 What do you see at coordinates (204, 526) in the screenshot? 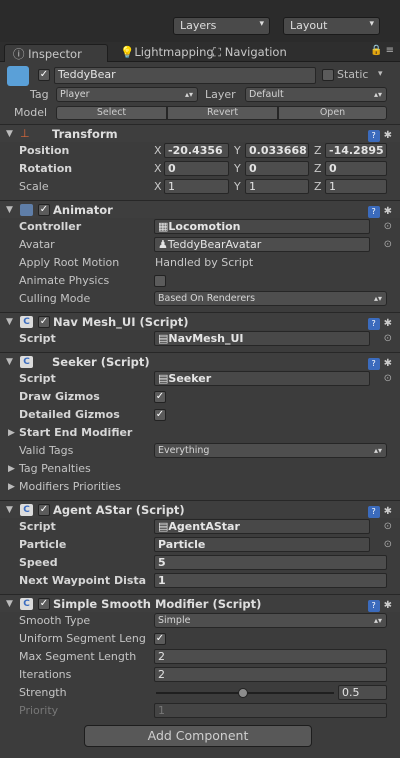
I see `agent-script-value: AgentAStar` at bounding box center [204, 526].